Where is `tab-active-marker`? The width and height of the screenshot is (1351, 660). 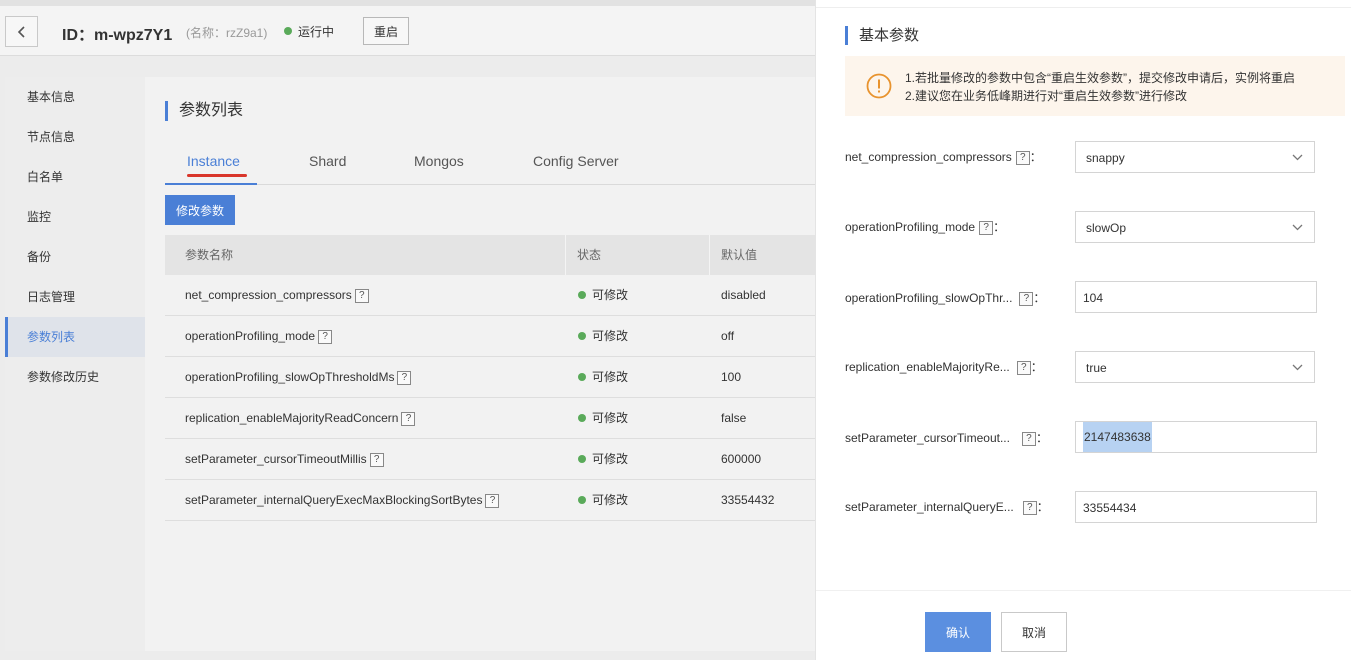
tab-active-marker is located at coordinates (217, 175).